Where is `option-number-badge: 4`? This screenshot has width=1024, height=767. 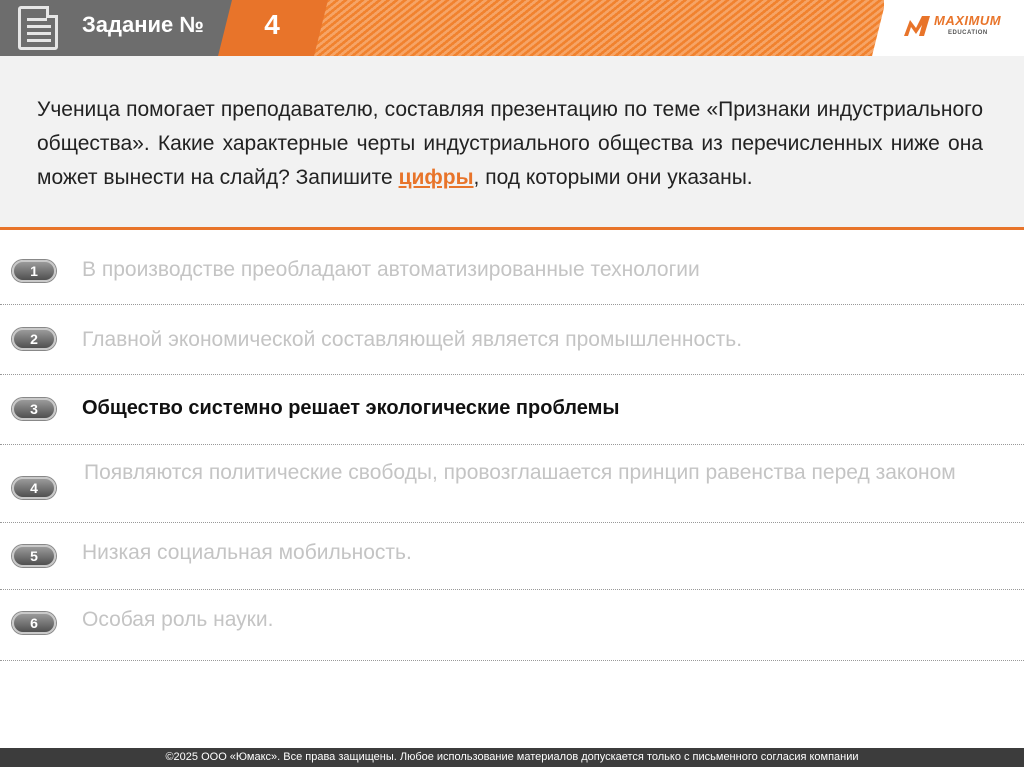 option-number-badge: 4 is located at coordinates (34, 488).